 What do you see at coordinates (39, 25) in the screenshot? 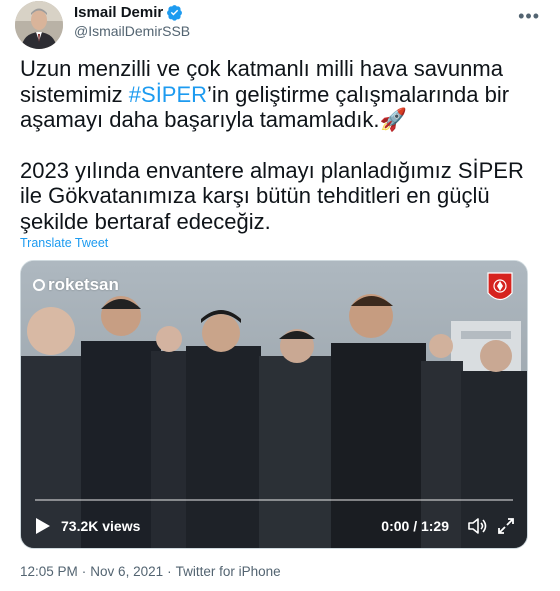
I see `avatar` at bounding box center [39, 25].